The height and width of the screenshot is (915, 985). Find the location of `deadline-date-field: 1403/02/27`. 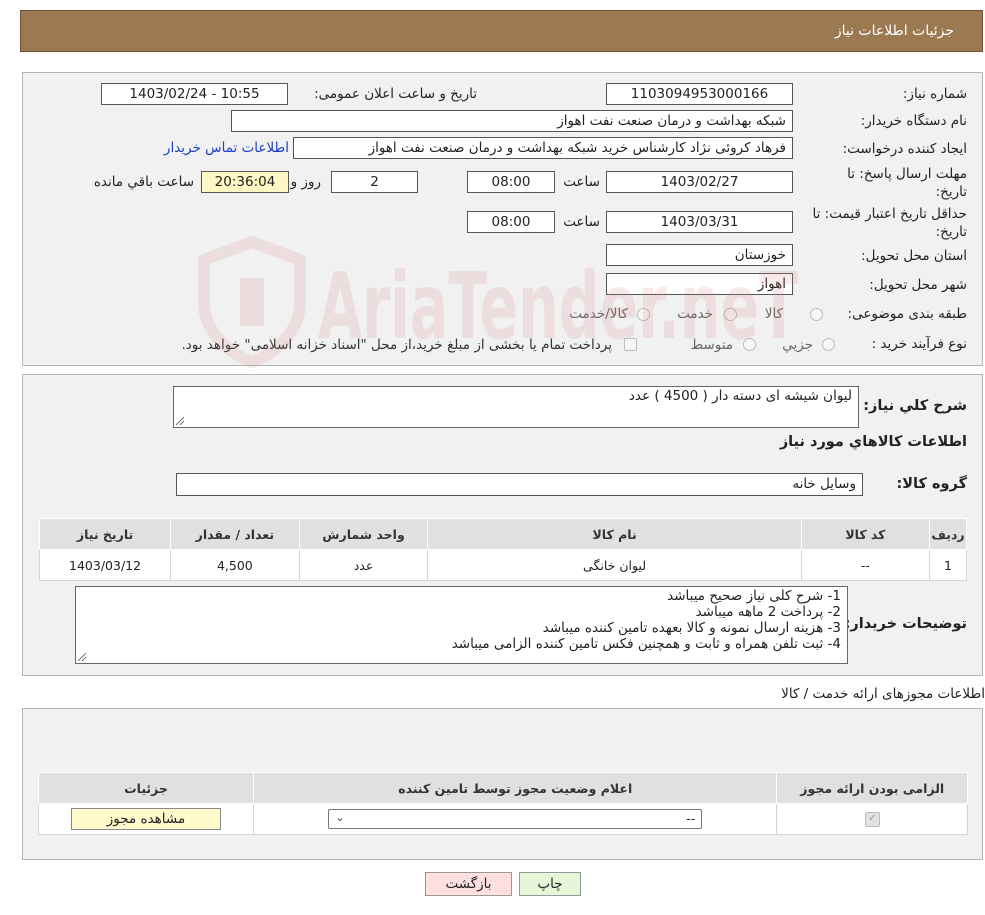

deadline-date-field: 1403/02/27 is located at coordinates (699, 182).